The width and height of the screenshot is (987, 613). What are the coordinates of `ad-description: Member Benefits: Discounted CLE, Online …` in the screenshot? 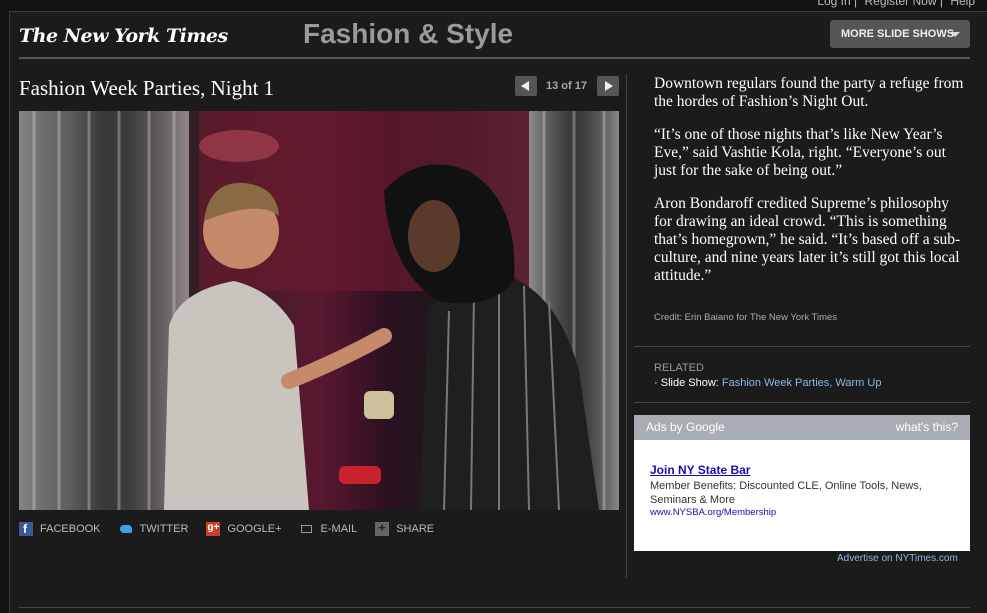 It's located at (786, 493).